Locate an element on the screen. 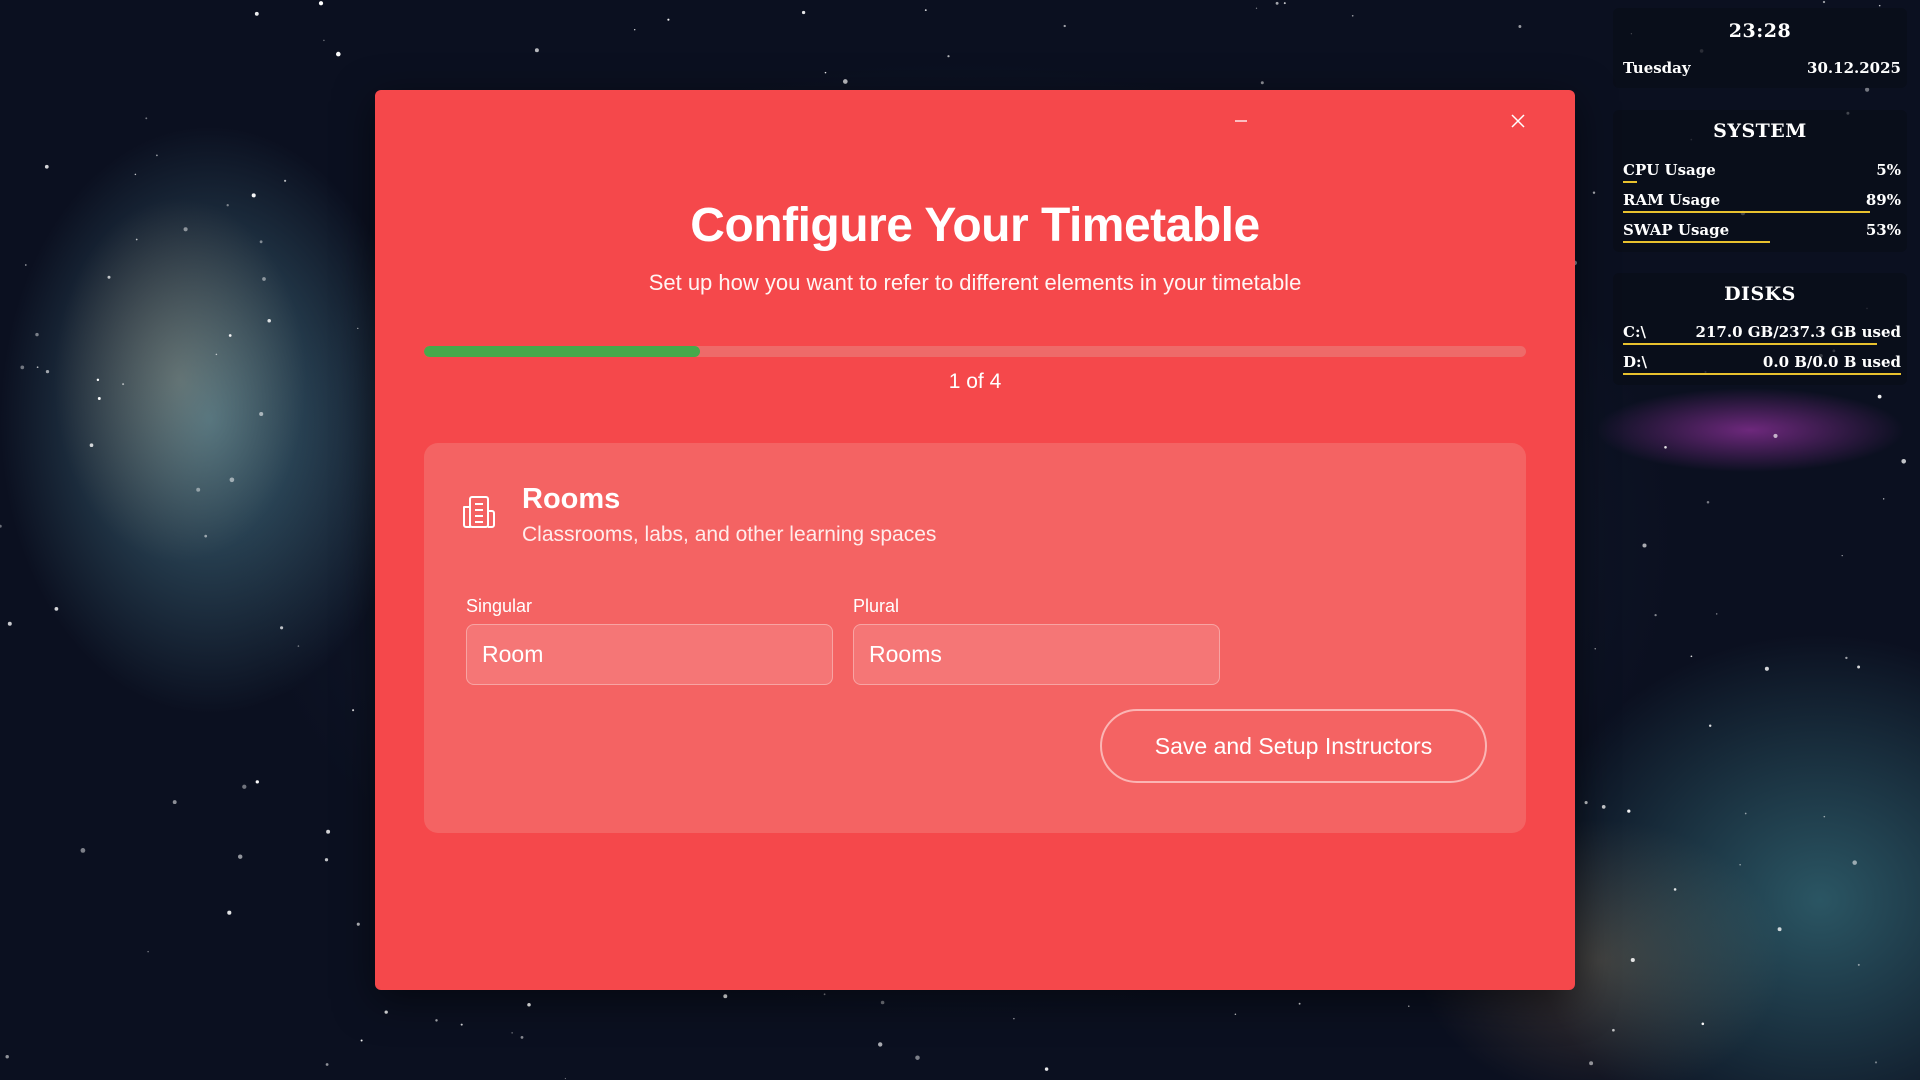 The image size is (1920, 1080). disk-d-bar is located at coordinates (1762, 374).